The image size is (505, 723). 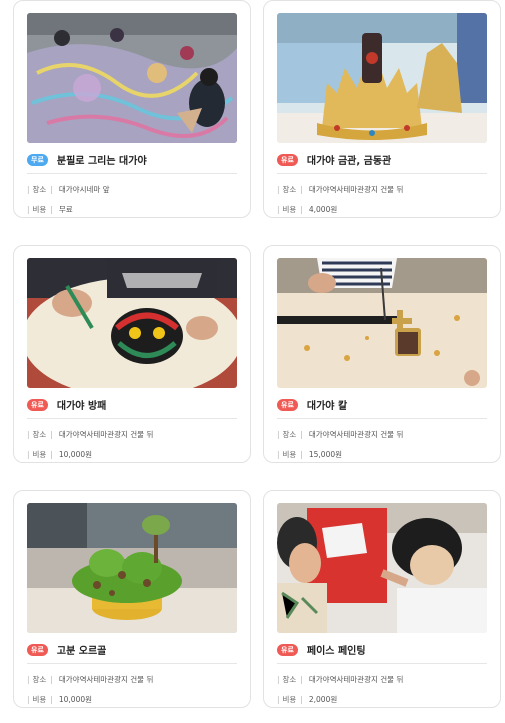 I want to click on cost-row: | 비용 | 4,000원, so click(x=307, y=209).